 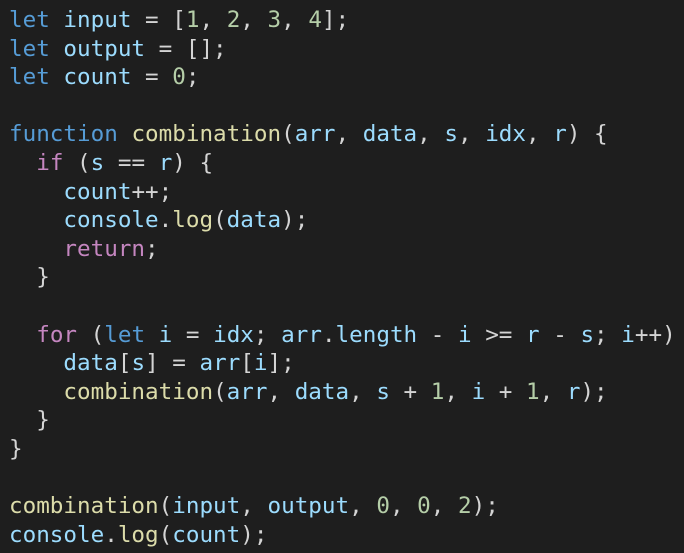 What do you see at coordinates (346, 163) in the screenshot?
I see `code-line-6: if (s == r) {` at bounding box center [346, 163].